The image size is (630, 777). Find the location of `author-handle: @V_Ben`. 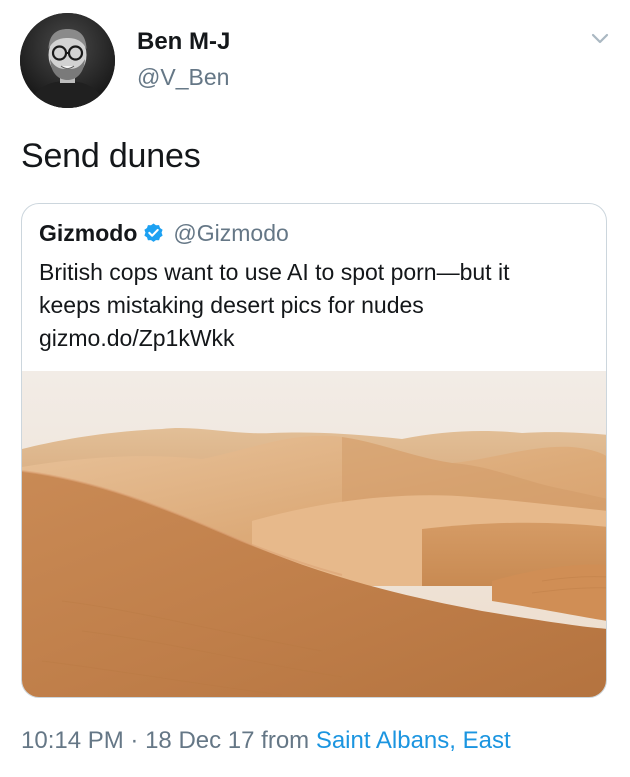

author-handle: @V_Ben is located at coordinates (183, 77).